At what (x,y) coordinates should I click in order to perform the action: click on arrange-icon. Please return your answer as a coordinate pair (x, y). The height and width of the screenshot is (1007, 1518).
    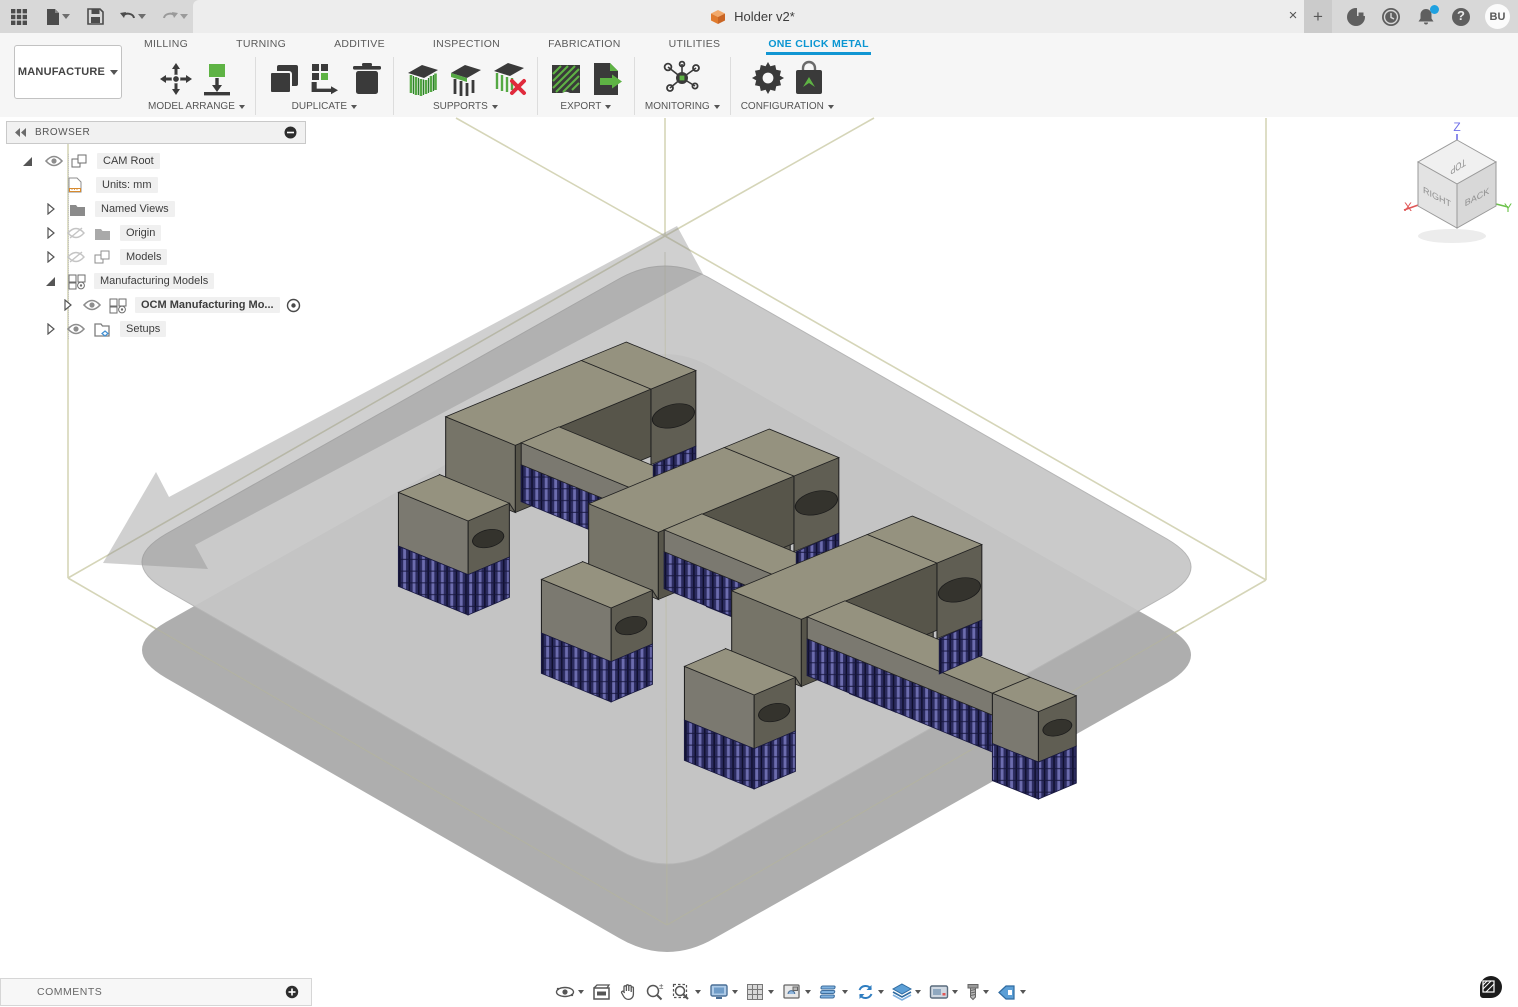
    Looking at the image, I should click on (176, 79).